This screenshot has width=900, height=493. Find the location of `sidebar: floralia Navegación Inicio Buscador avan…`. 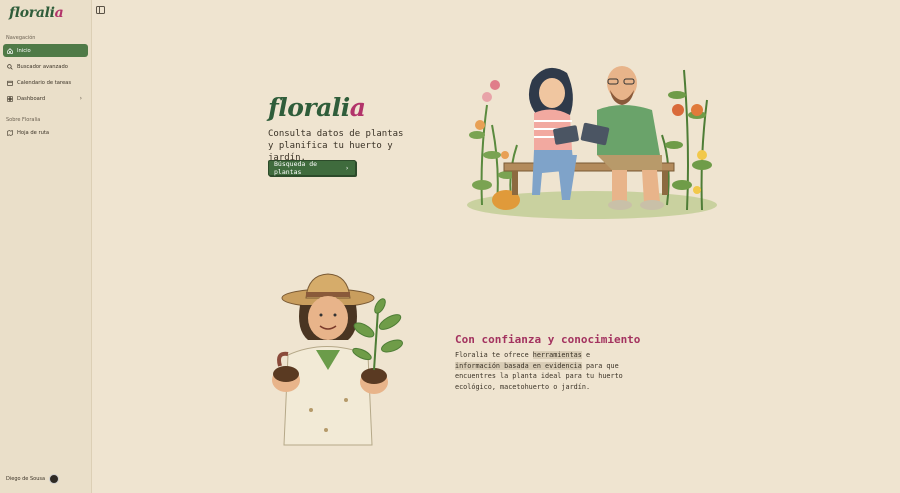

sidebar: floralia Navegación Inicio Buscador avan… is located at coordinates (46, 246).